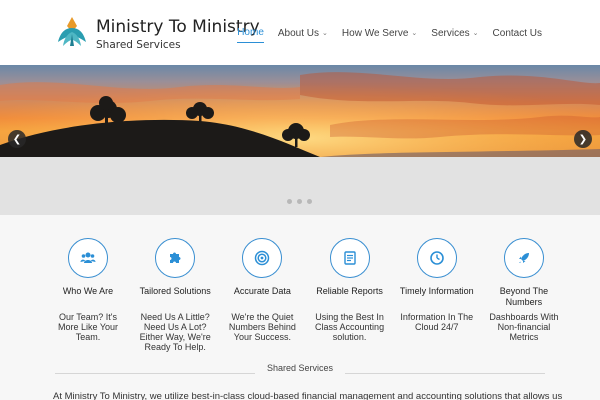  What do you see at coordinates (178, 27) in the screenshot?
I see `brand-title: Ministry To Ministry` at bounding box center [178, 27].